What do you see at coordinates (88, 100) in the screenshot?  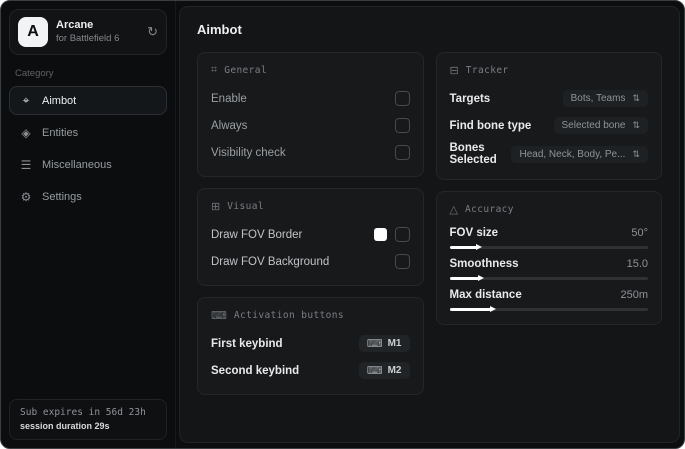 I see `sidebar-item-aimbot: ⌖ Aimbot` at bounding box center [88, 100].